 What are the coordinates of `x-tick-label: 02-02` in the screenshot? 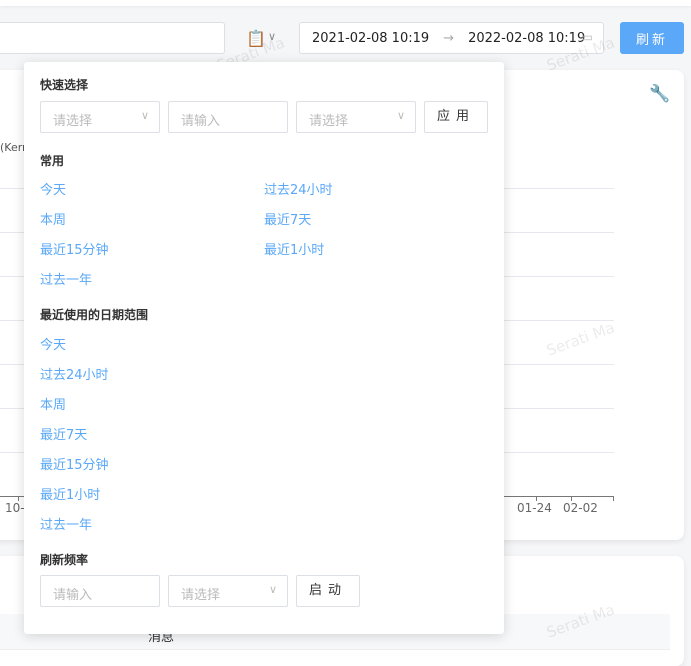 It's located at (580, 508).